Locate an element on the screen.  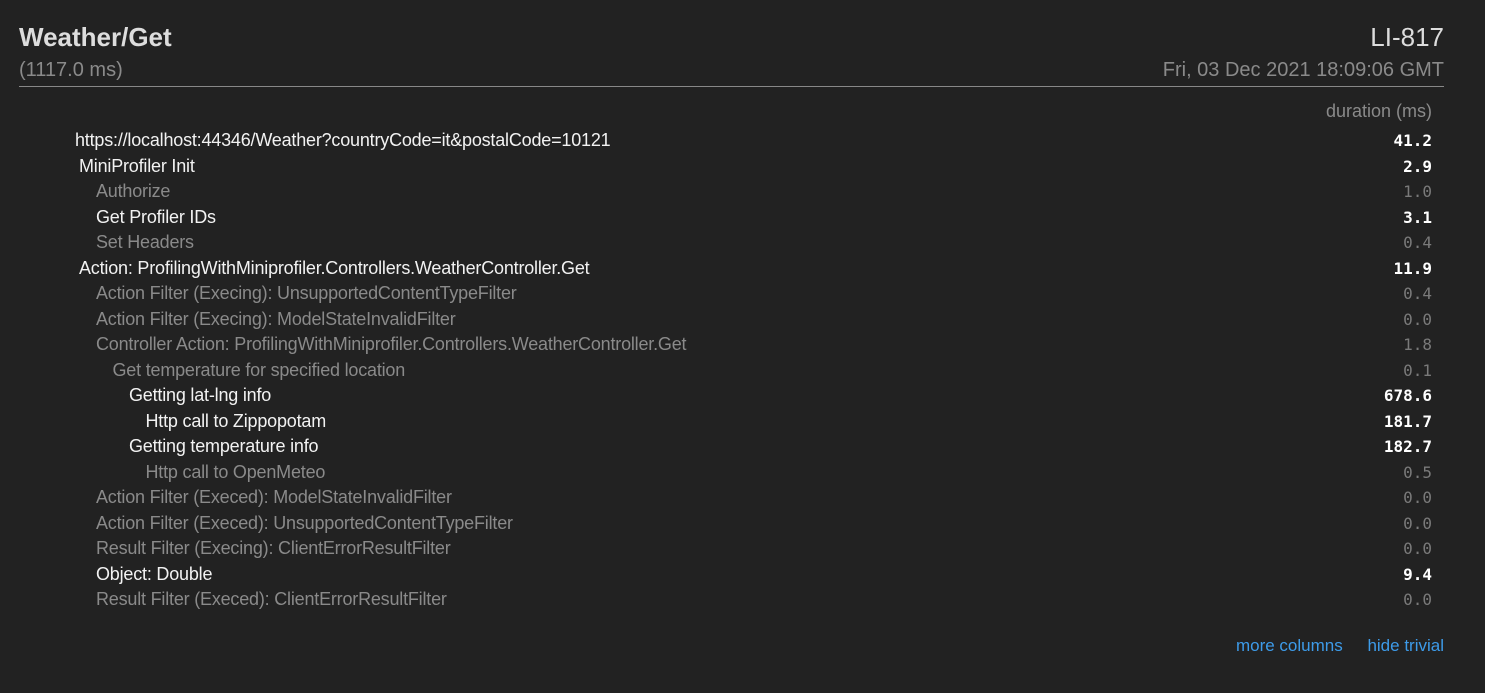
timing-row: Get Profiler IDs 3.1 is located at coordinates (742, 218).